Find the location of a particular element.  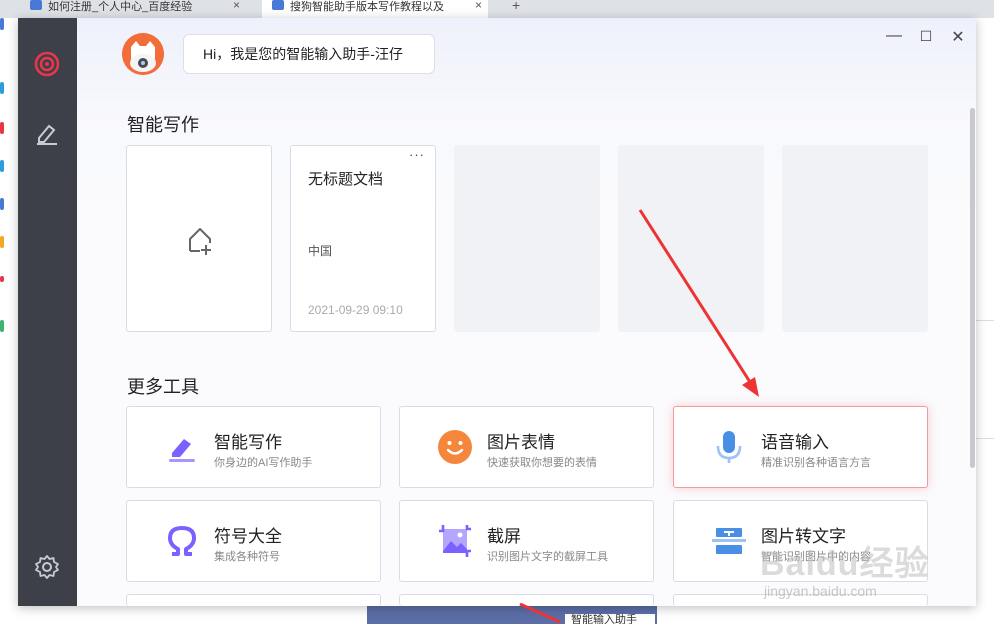

new-tab-button: + is located at coordinates (516, 6).